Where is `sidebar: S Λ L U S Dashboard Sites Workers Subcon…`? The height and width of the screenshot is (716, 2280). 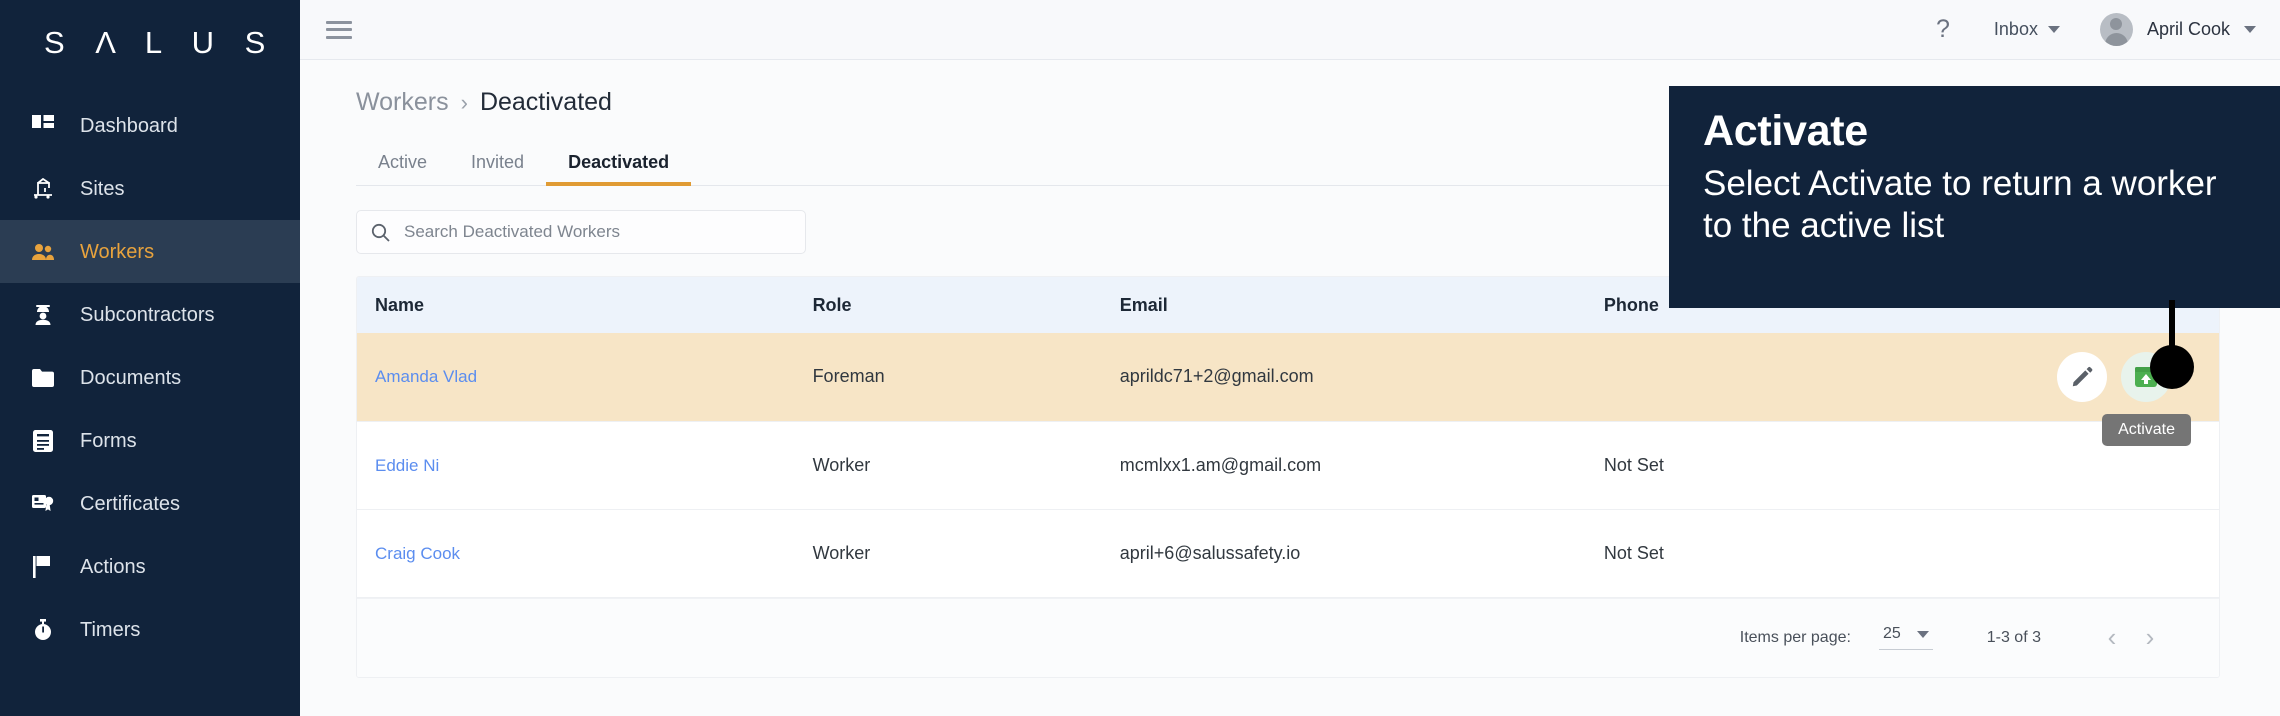 sidebar: S Λ L U S Dashboard Sites Workers Subcon… is located at coordinates (150, 358).